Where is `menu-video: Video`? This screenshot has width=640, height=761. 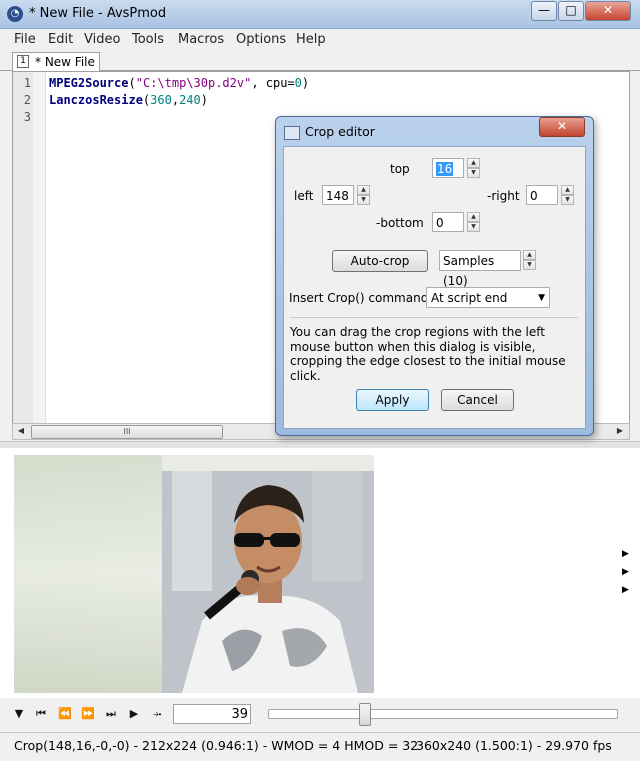 menu-video: Video is located at coordinates (102, 39).